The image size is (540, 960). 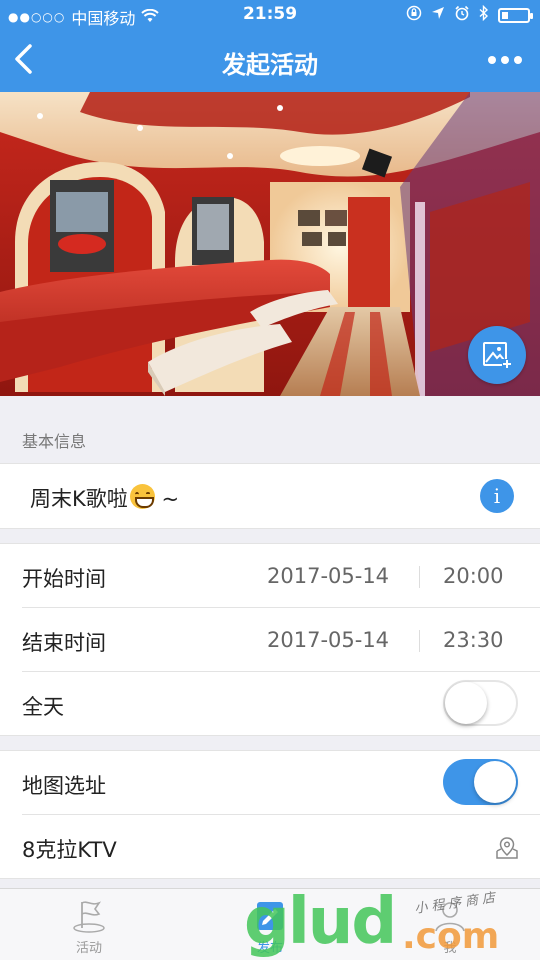 What do you see at coordinates (473, 640) in the screenshot?
I see `end-time-value: 23:30` at bounding box center [473, 640].